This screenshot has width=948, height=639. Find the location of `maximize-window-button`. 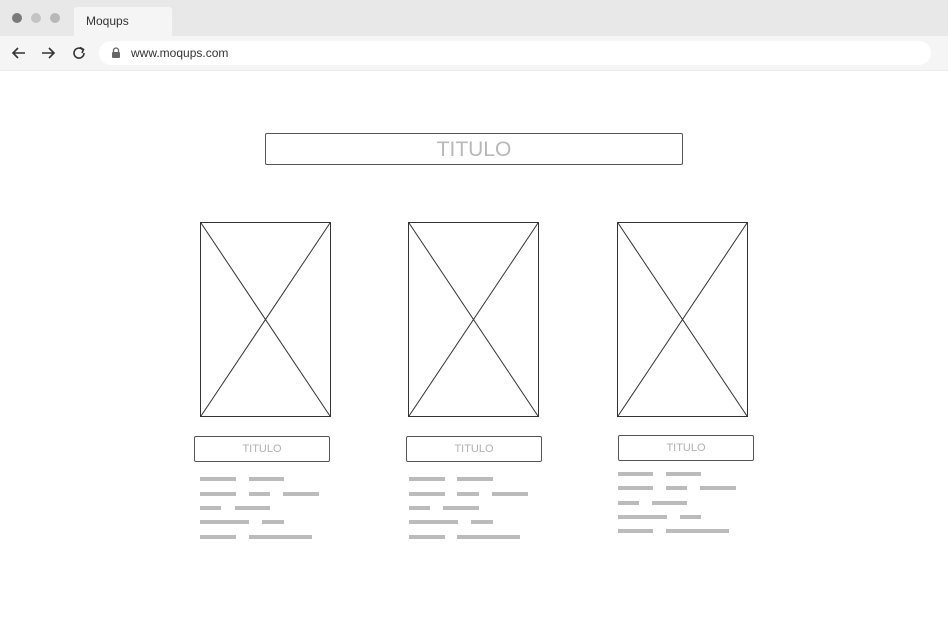

maximize-window-button is located at coordinates (55, 18).